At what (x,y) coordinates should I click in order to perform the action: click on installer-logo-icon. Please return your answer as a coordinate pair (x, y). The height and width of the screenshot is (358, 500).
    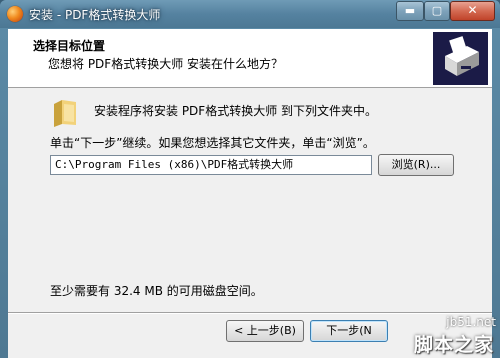
    Looking at the image, I should click on (460, 58).